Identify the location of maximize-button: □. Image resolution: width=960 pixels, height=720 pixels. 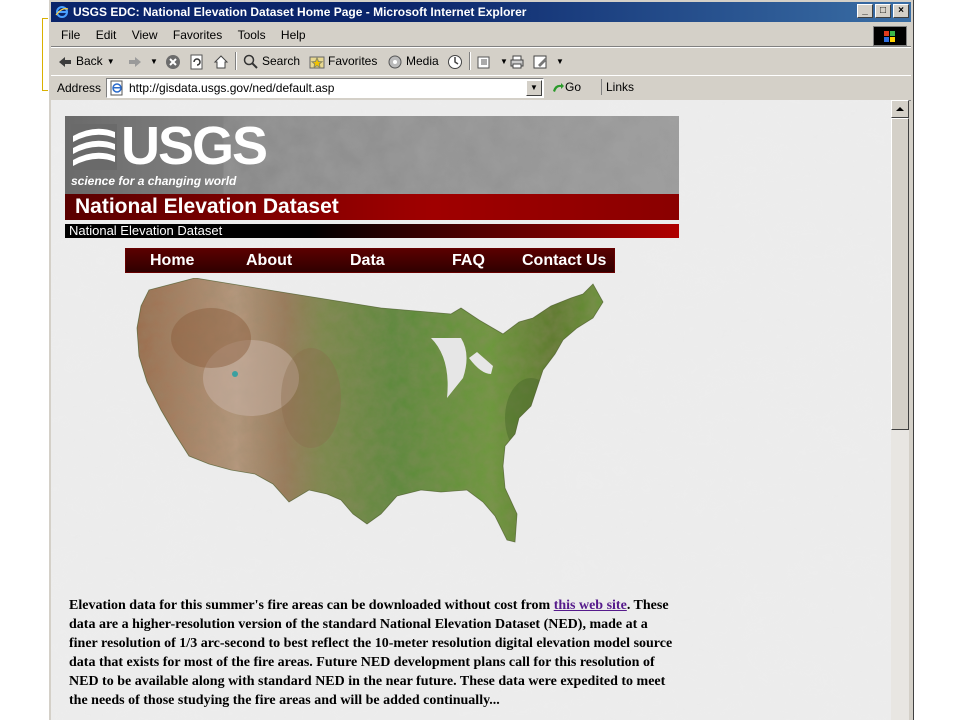
(883, 11).